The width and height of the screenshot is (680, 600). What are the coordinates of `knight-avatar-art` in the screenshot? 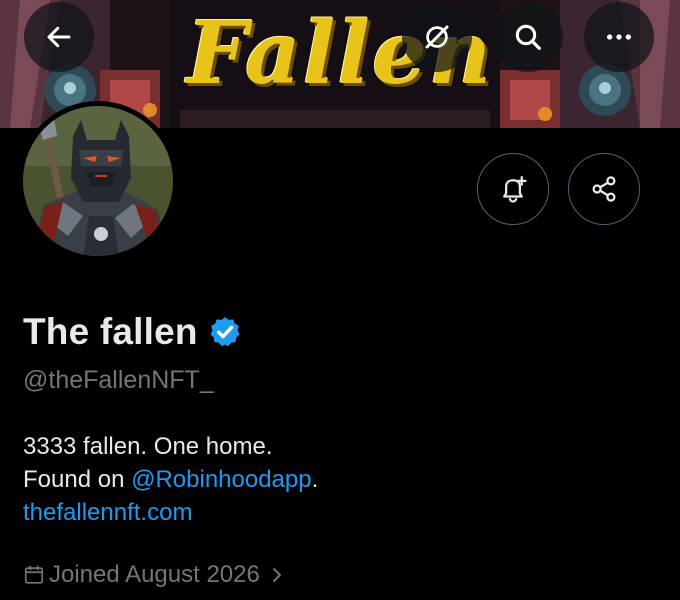 It's located at (98, 181).